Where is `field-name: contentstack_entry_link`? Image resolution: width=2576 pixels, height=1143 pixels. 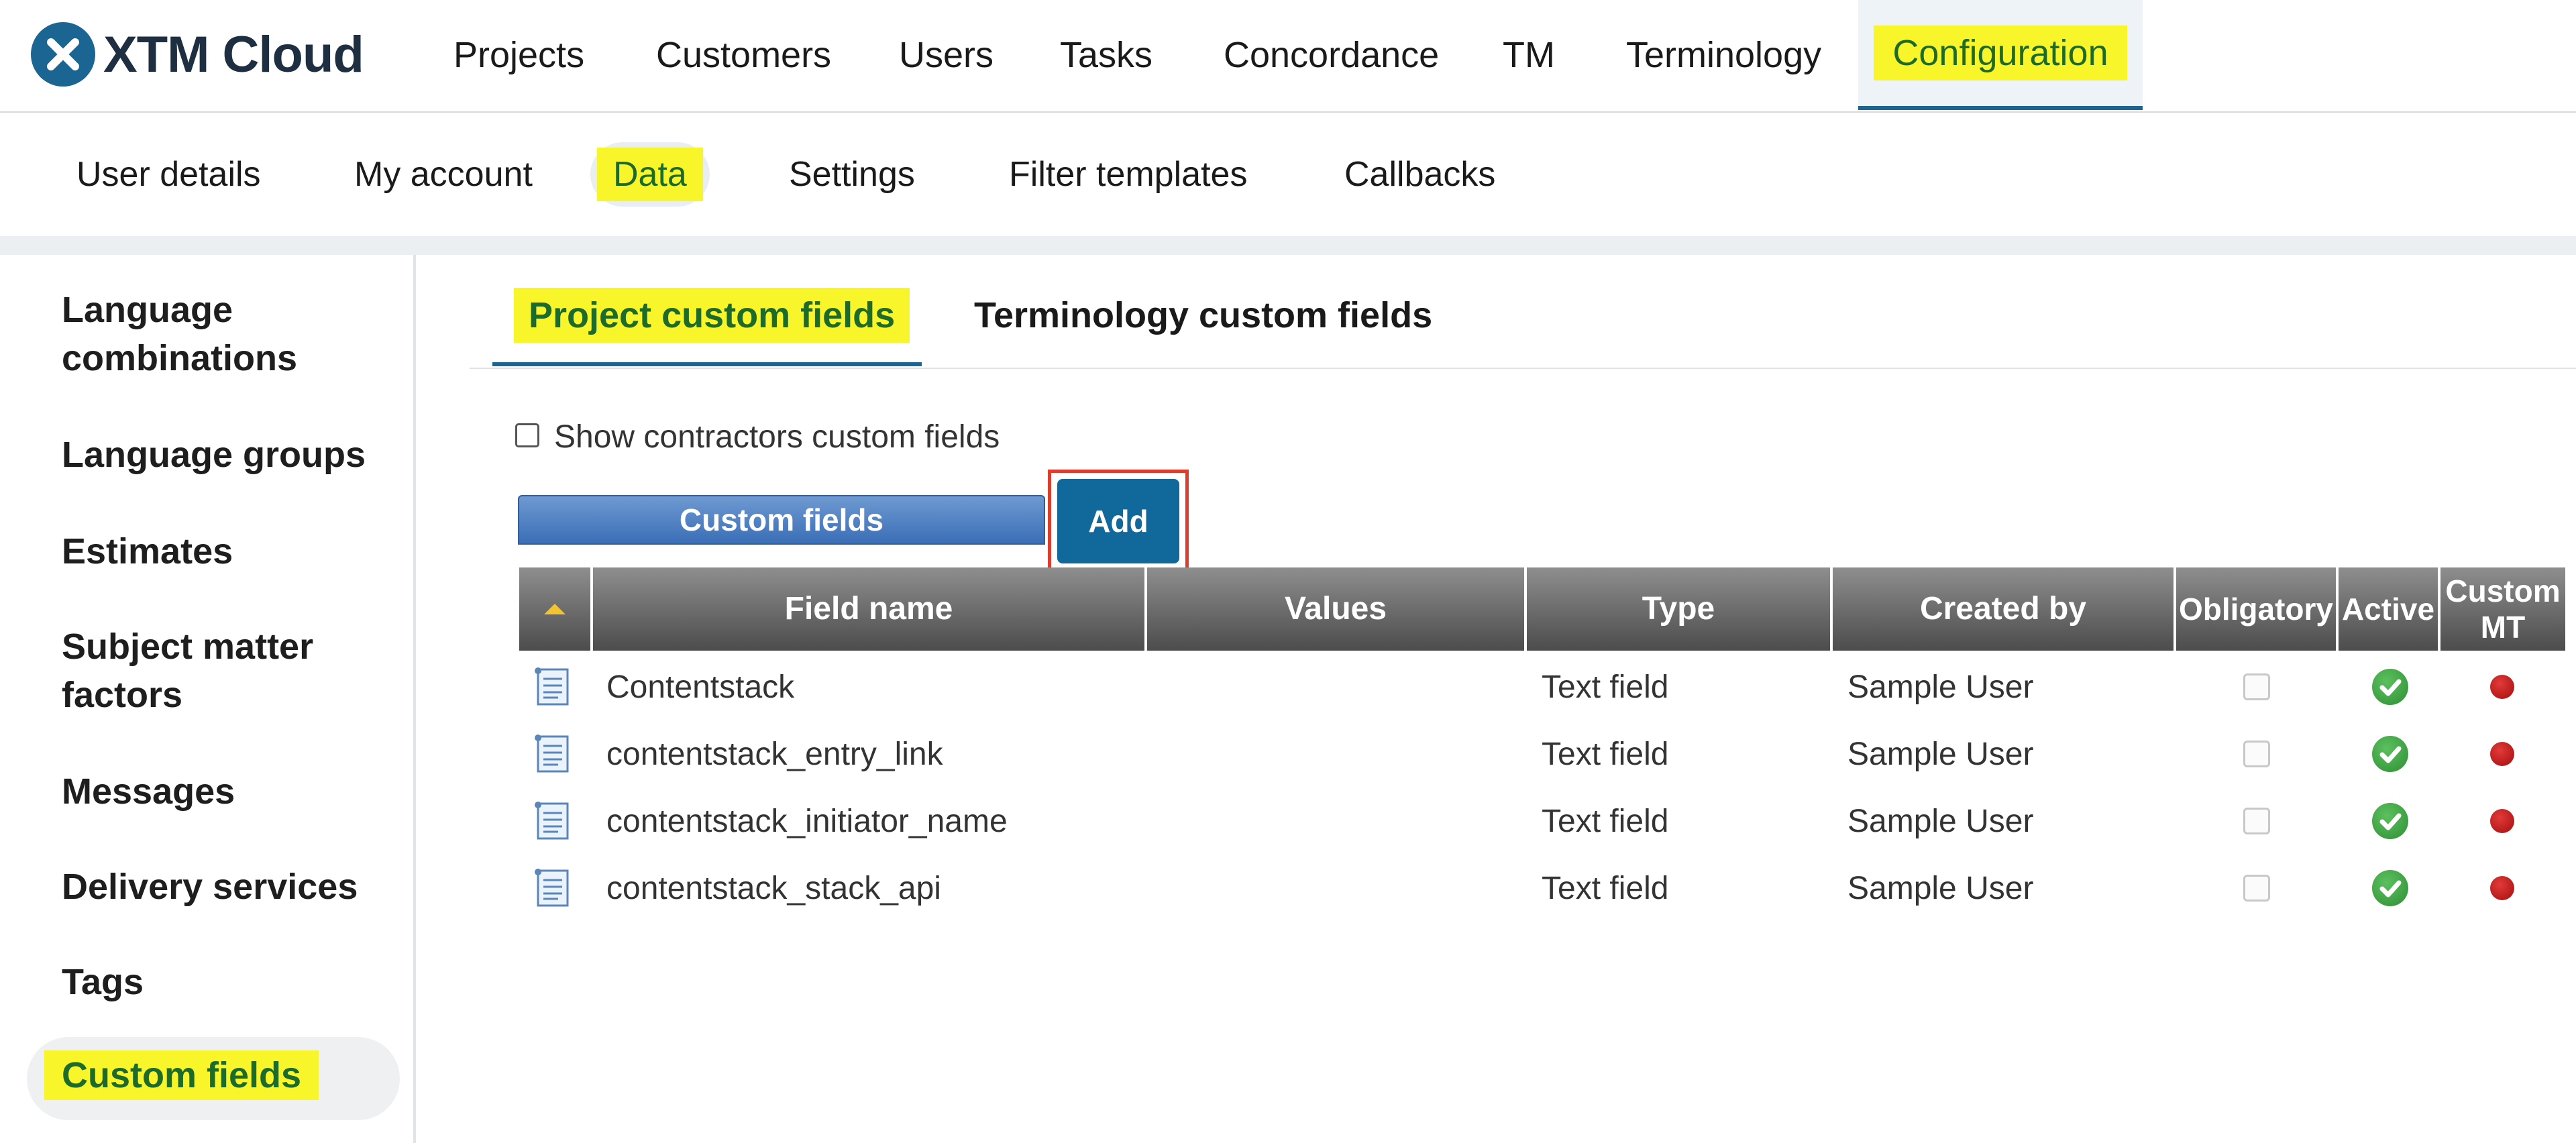 field-name: contentstack_entry_link is located at coordinates (774, 754).